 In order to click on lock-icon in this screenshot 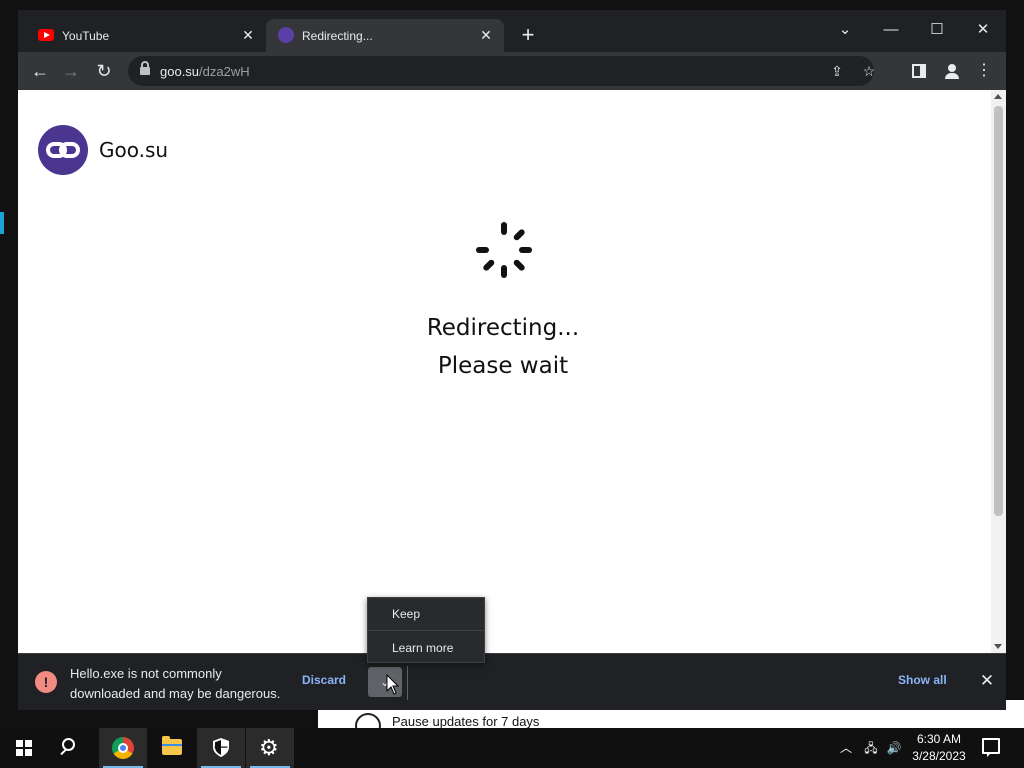, I will do `click(145, 68)`.